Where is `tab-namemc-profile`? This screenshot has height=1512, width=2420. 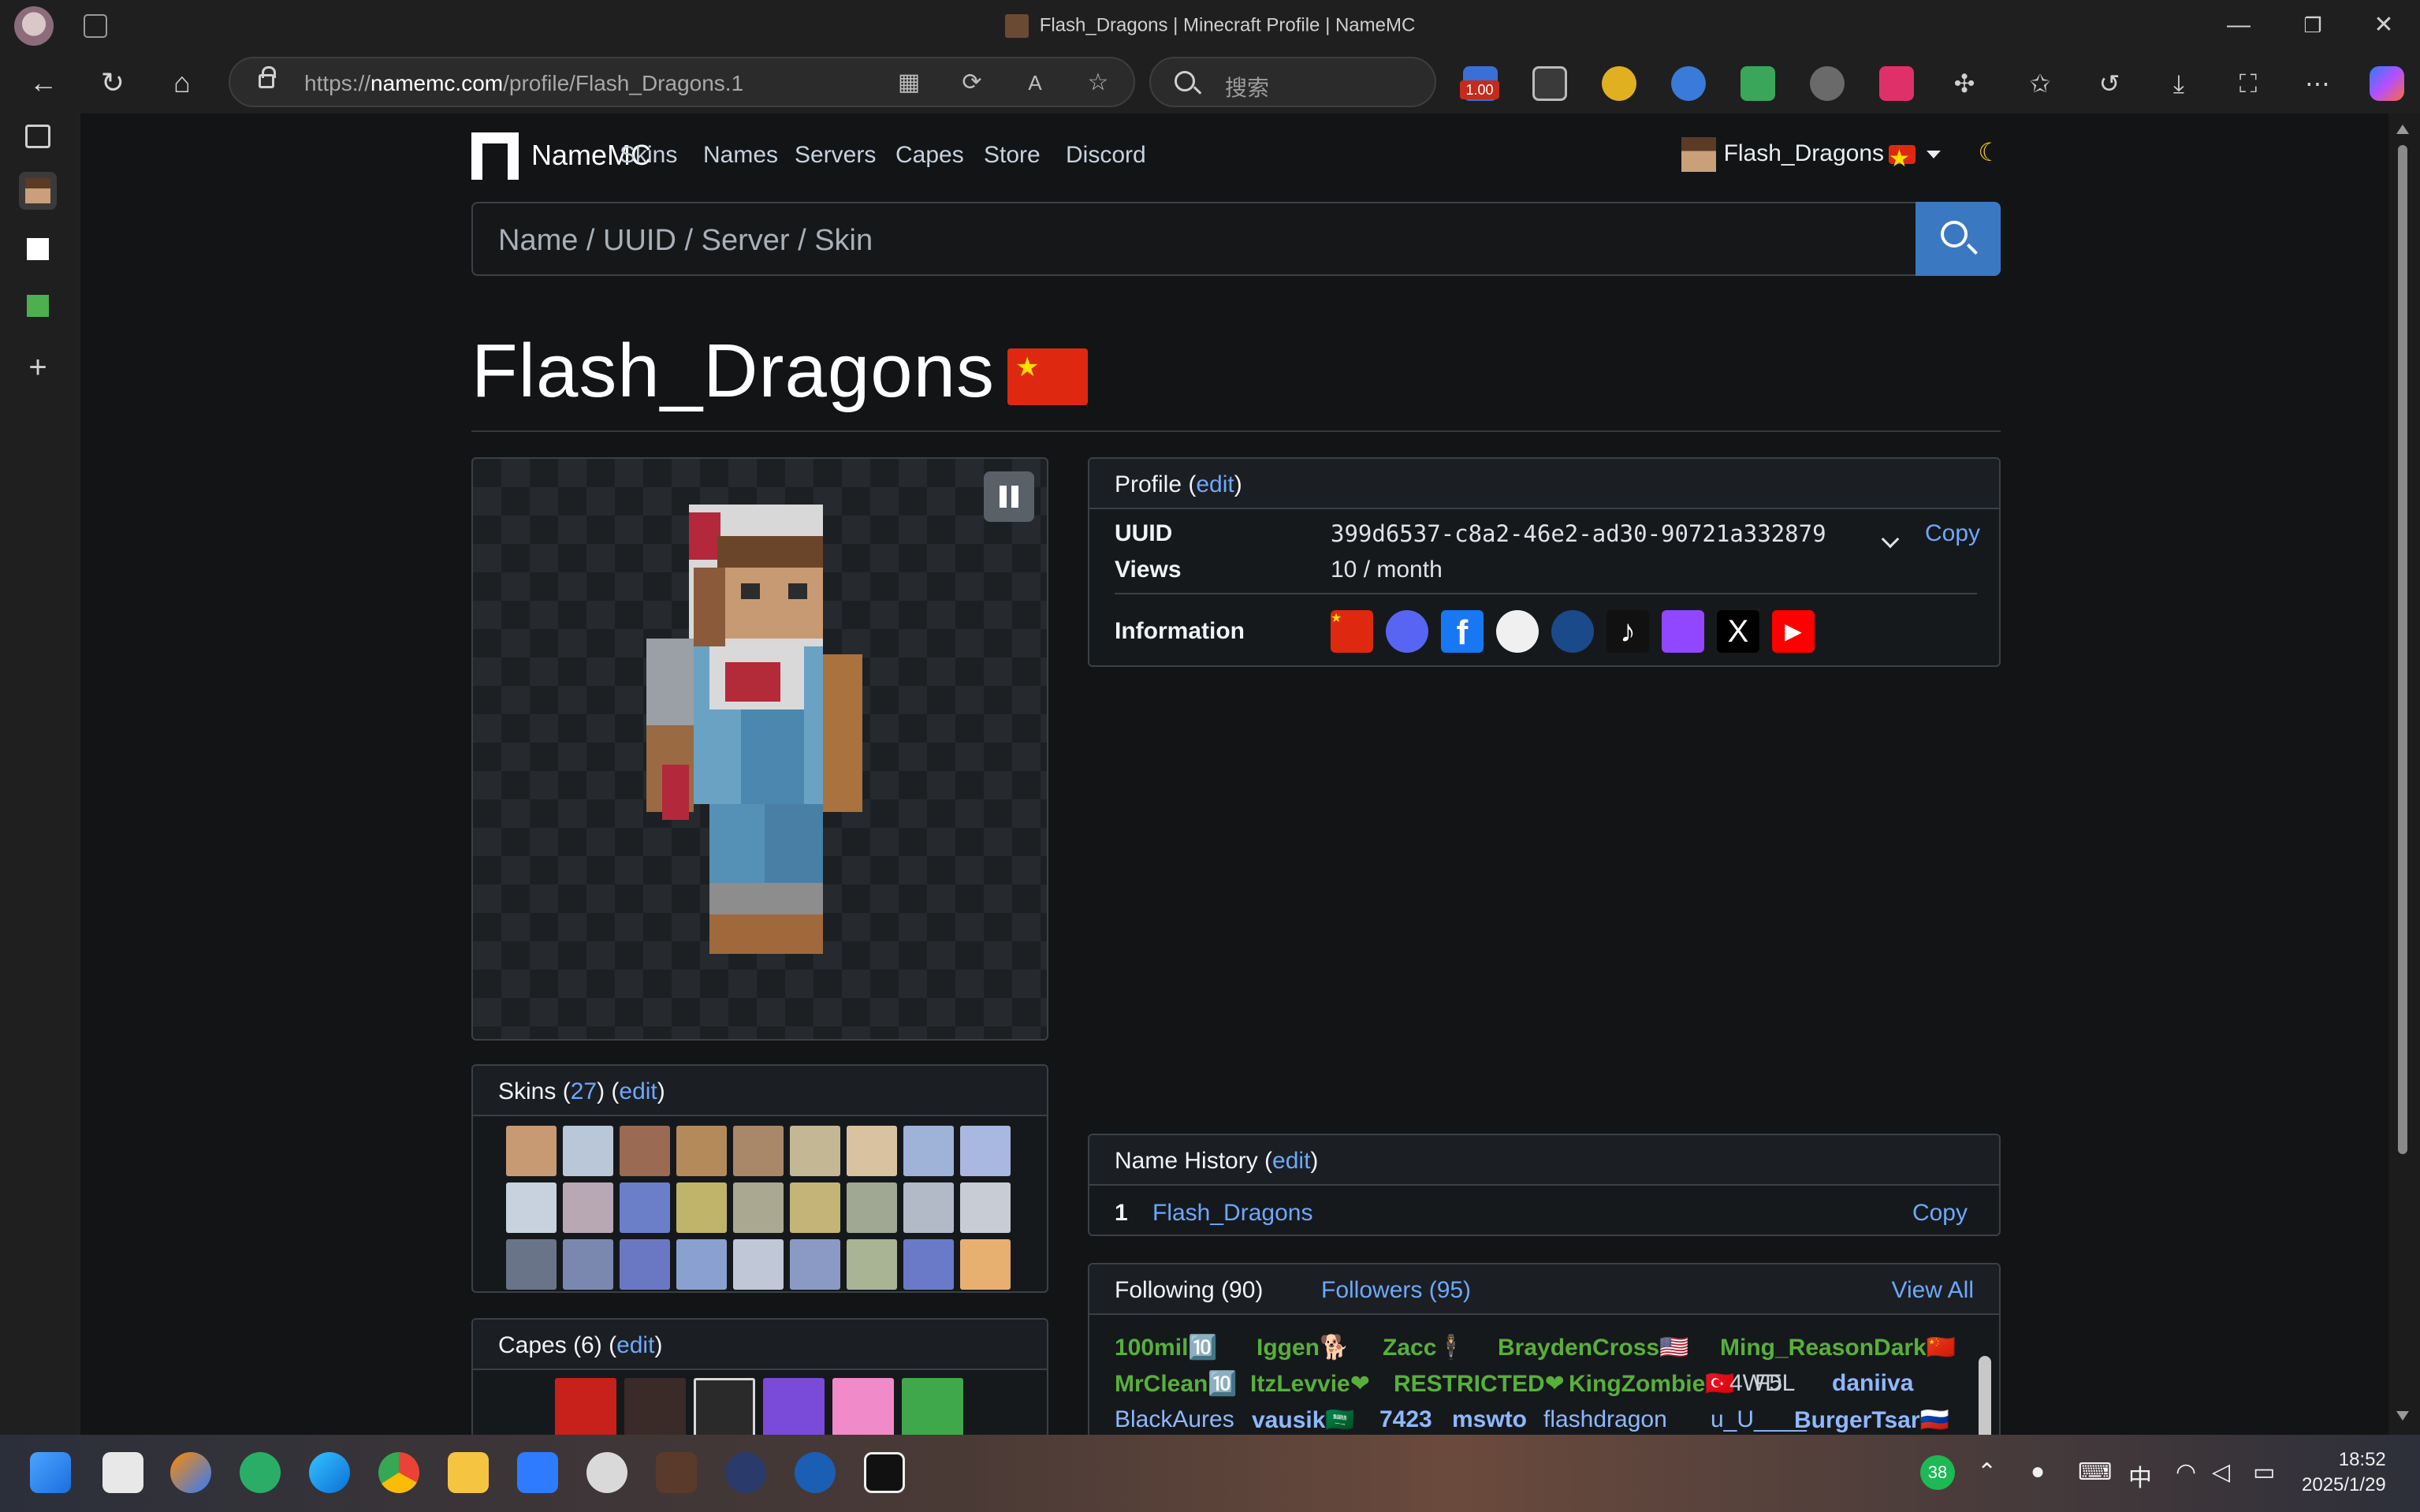
tab-namemc-profile is located at coordinates (38, 191).